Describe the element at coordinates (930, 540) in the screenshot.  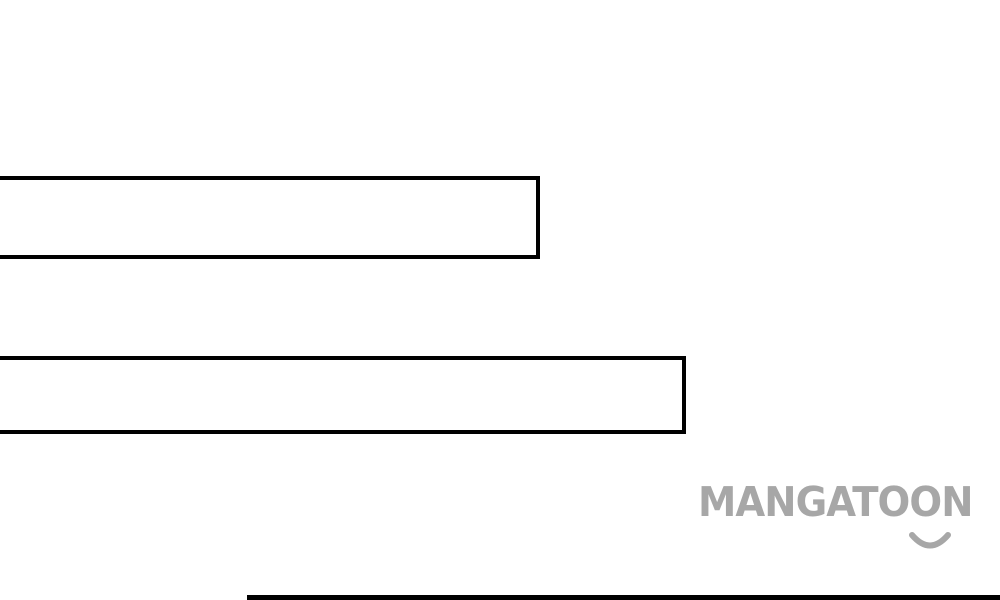
I see `smile-icon` at that location.